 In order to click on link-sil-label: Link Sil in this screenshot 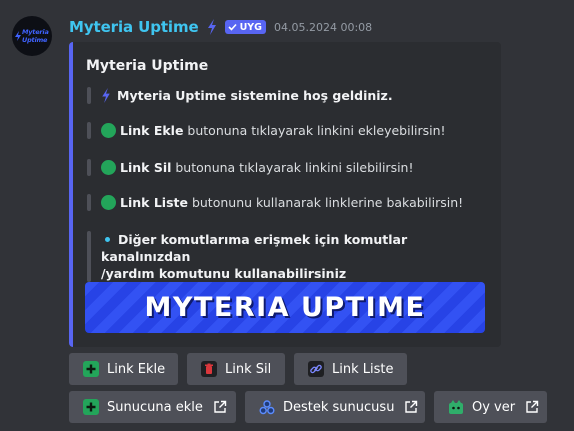, I will do `click(248, 369)`.